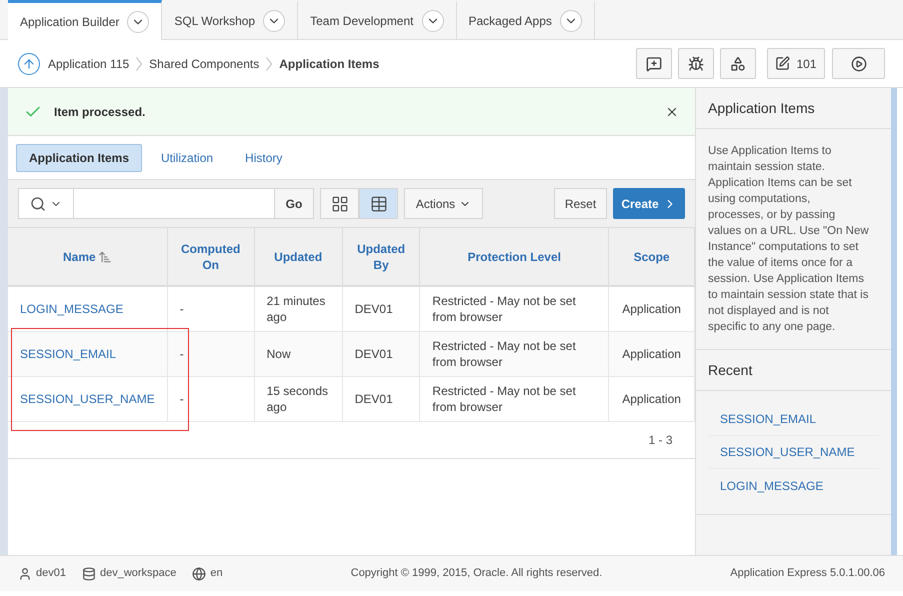 This screenshot has width=903, height=596. I want to click on edit-icon, so click(782, 63).